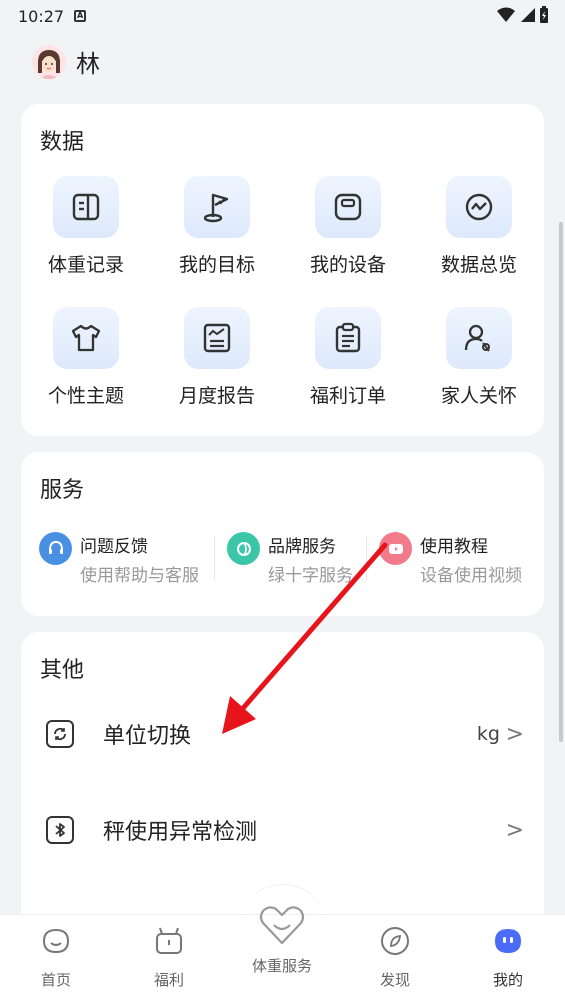 Image resolution: width=565 pixels, height=1004 pixels. I want to click on notification-icon: A, so click(80, 16).